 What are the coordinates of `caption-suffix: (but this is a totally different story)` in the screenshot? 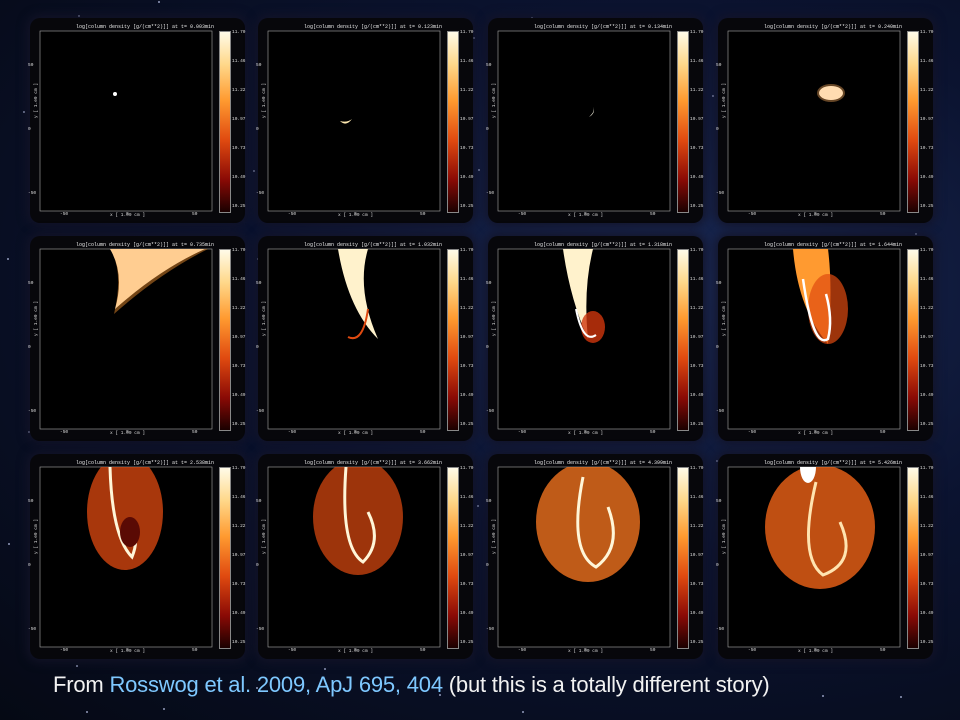 It's located at (606, 684).